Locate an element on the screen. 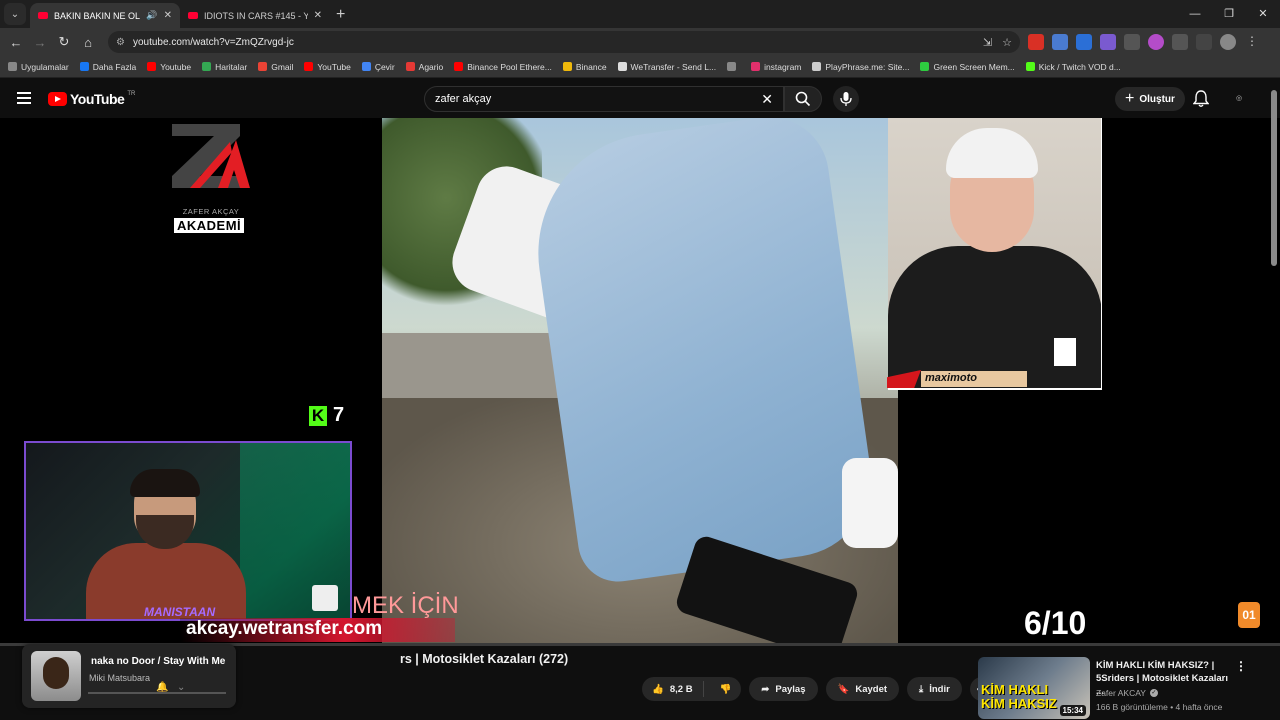 The height and width of the screenshot is (720, 1280). url-text: youtube.com/watch?v=ZmQZrvgd-jc is located at coordinates (553, 42).